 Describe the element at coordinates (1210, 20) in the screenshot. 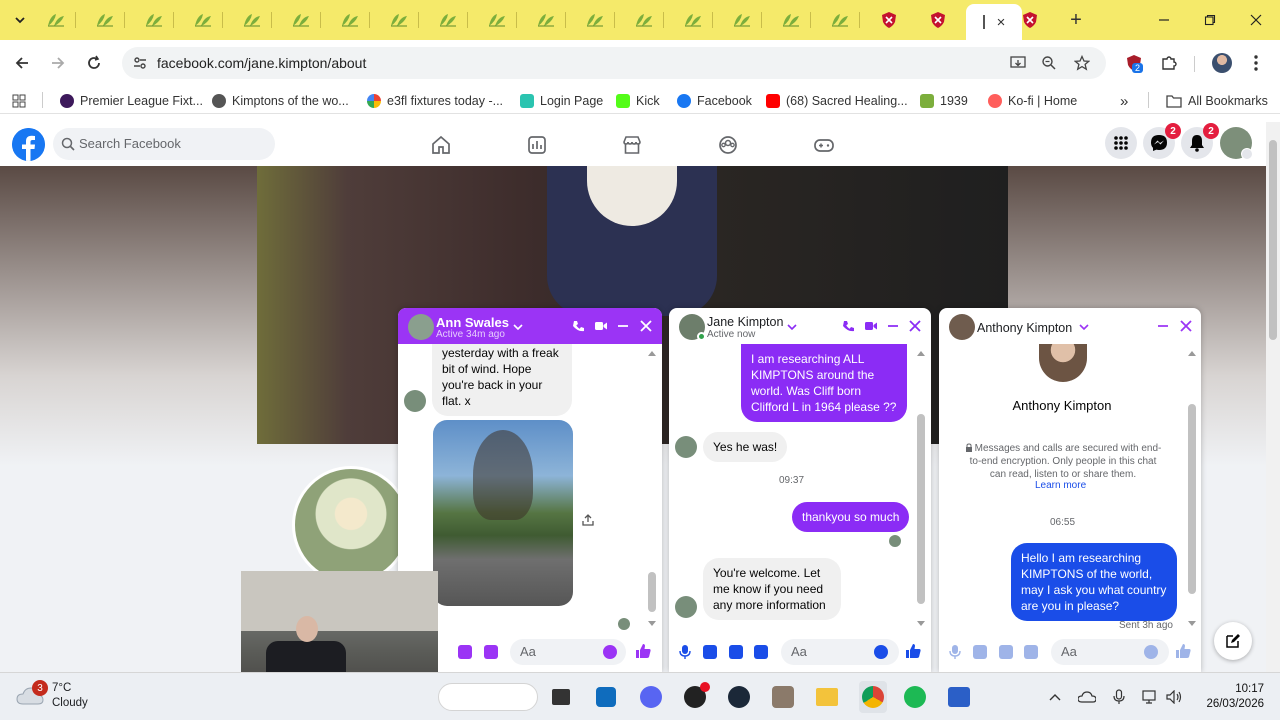

I see `restore-window-button` at that location.